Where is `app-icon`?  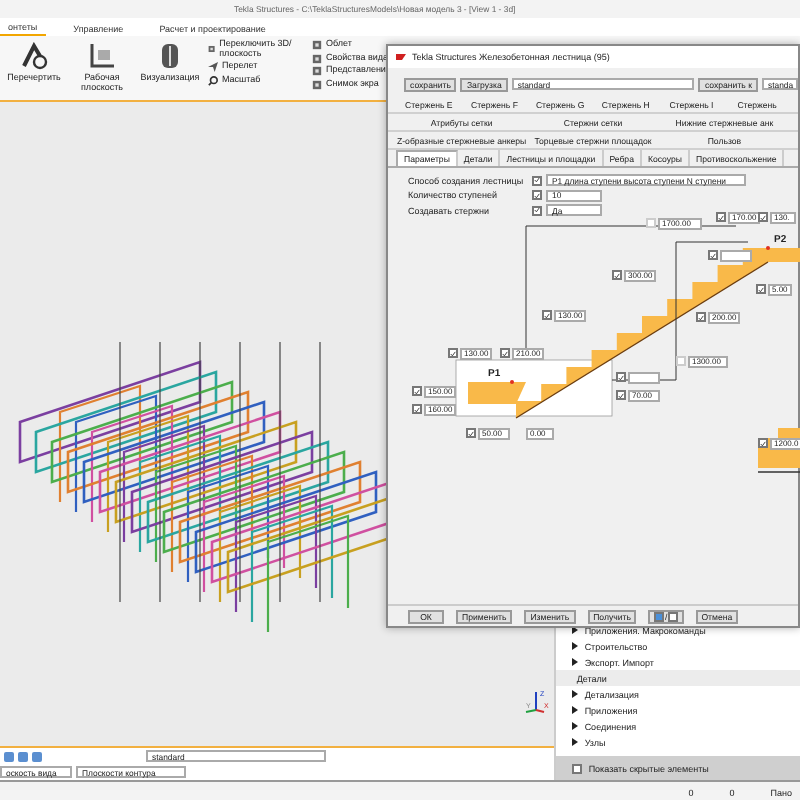 app-icon is located at coordinates (401, 57).